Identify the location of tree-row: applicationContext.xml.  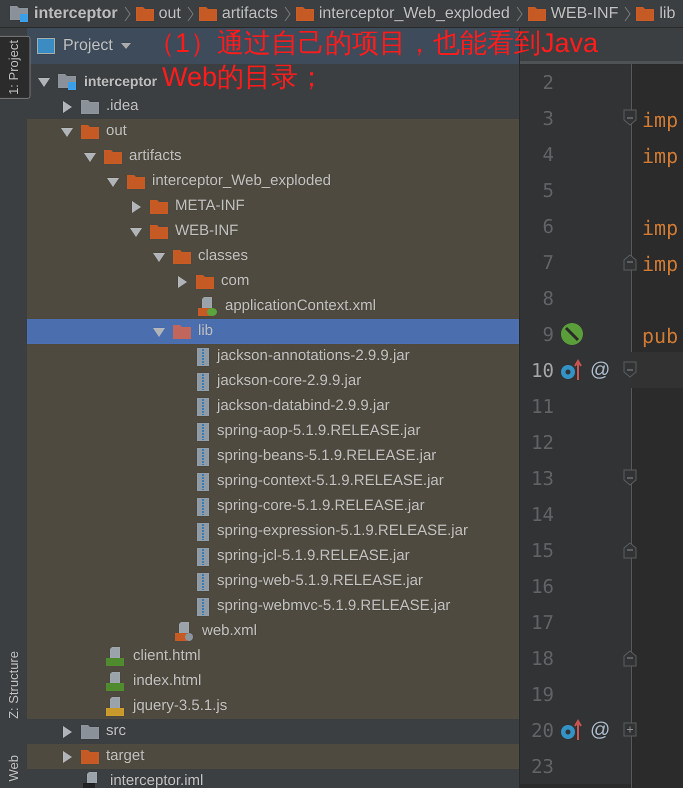
(273, 306).